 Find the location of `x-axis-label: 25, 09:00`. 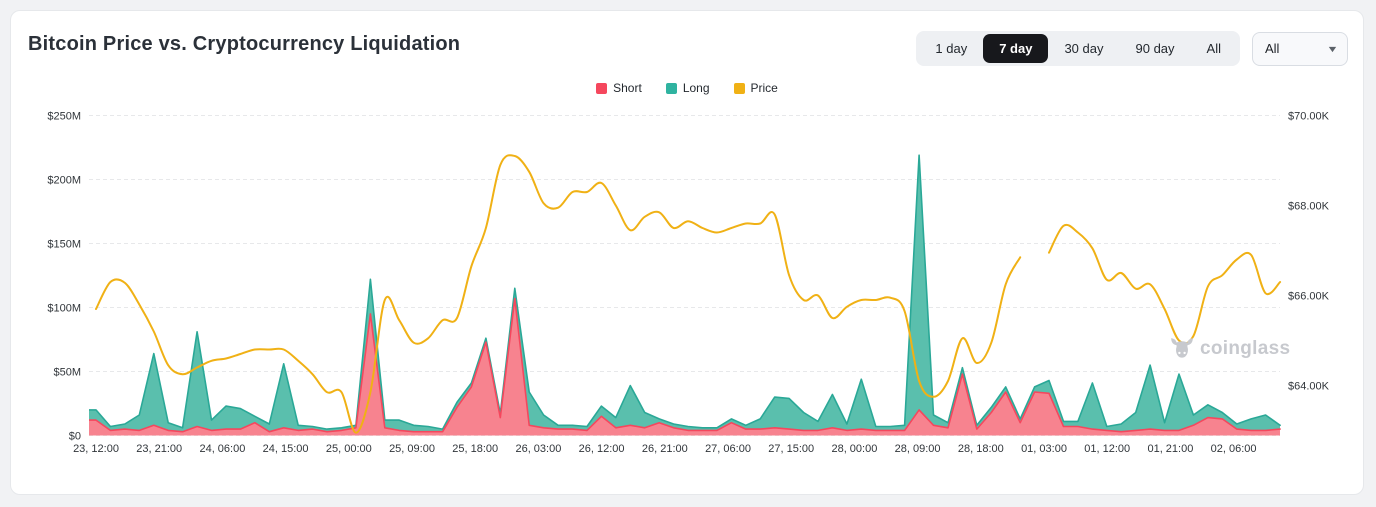

x-axis-label: 25, 09:00 is located at coordinates (412, 449).